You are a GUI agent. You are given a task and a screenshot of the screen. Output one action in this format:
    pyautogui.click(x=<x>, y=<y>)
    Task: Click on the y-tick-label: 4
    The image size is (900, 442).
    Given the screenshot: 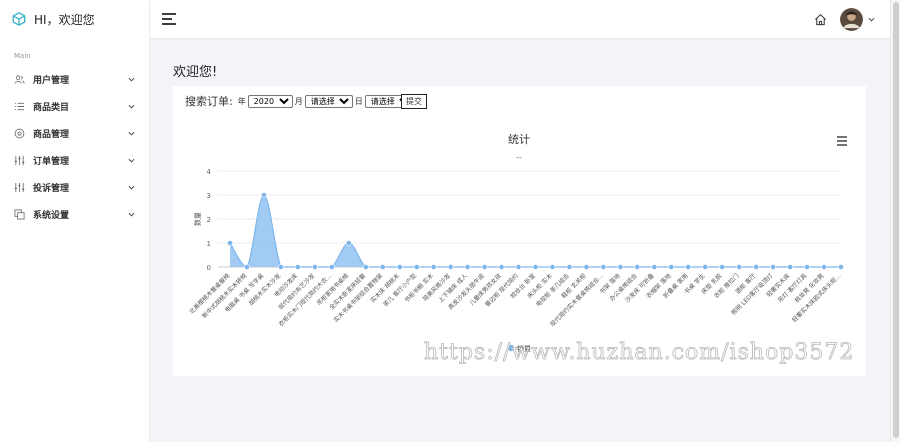 What is the action you would take?
    pyautogui.click(x=209, y=172)
    